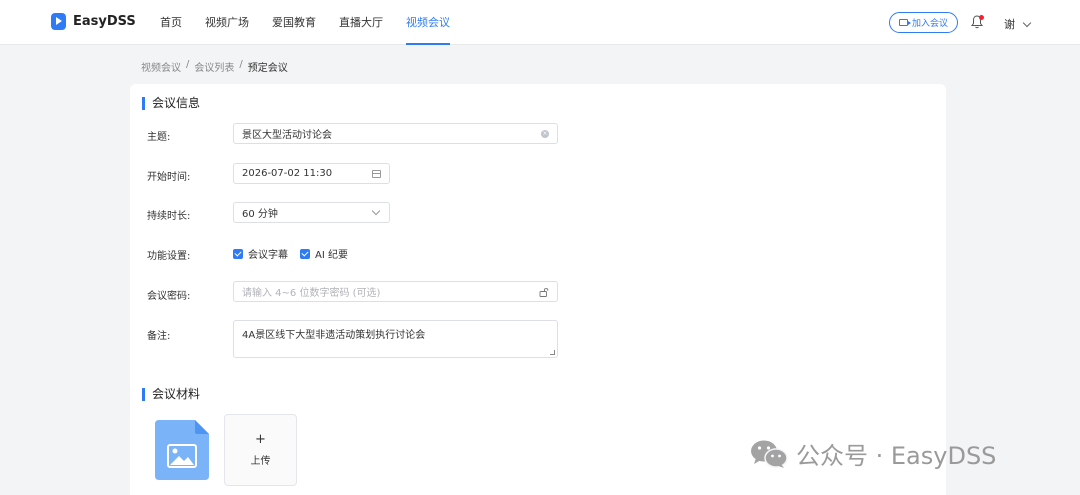 This screenshot has width=1080, height=495. I want to click on ai-summary-checkbox: AI 纪要, so click(324, 253).